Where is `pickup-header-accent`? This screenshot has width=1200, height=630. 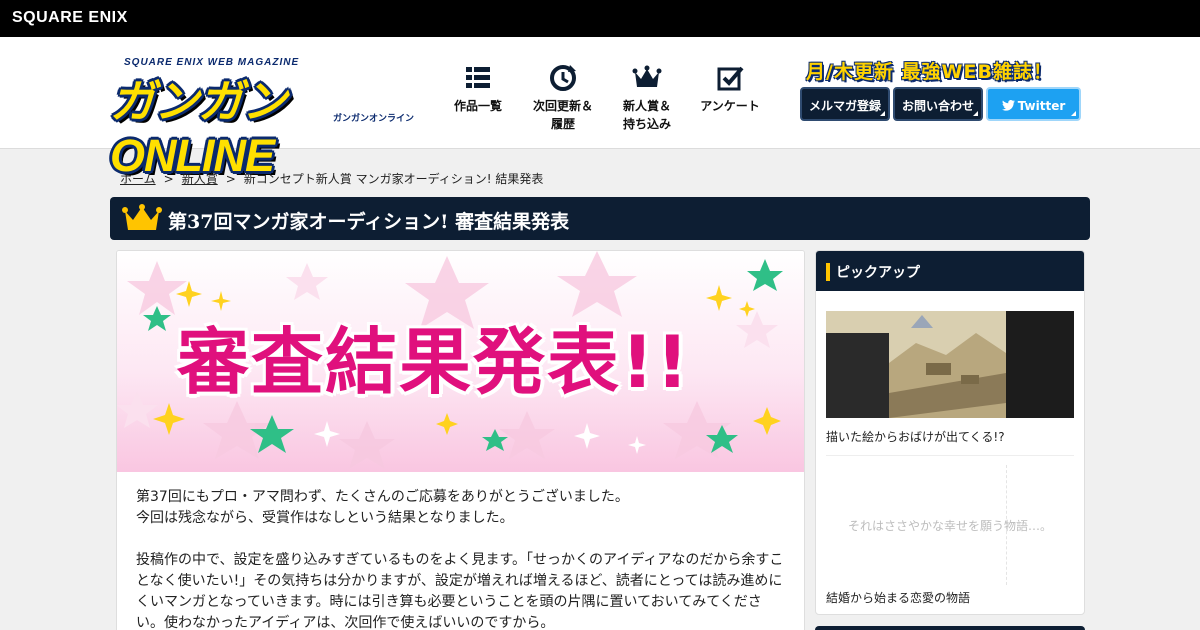 pickup-header-accent is located at coordinates (828, 272).